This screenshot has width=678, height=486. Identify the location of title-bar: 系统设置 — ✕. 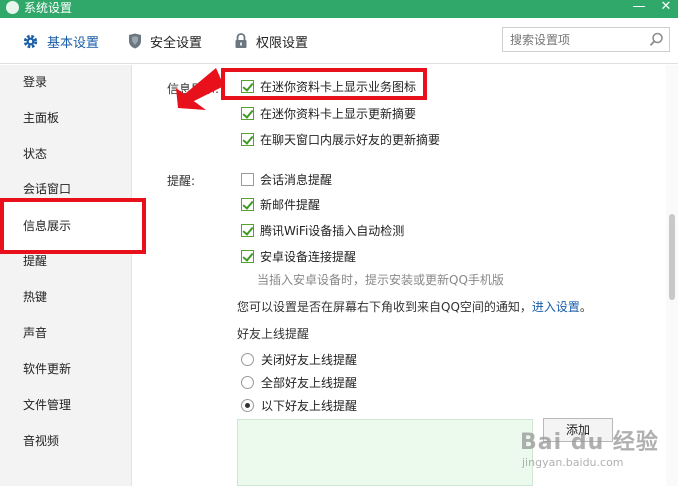
(339, 9).